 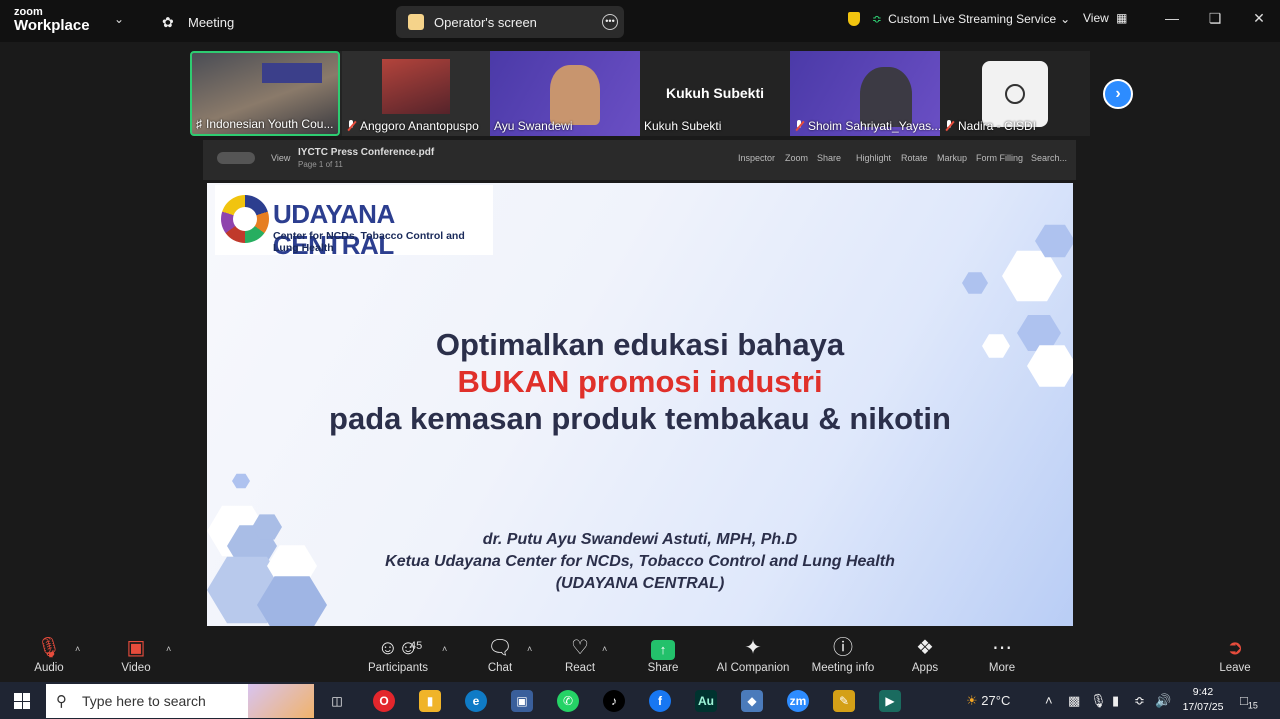 I want to click on participants-button: ☺☺ 45 Participants ˄, so click(x=402, y=654).